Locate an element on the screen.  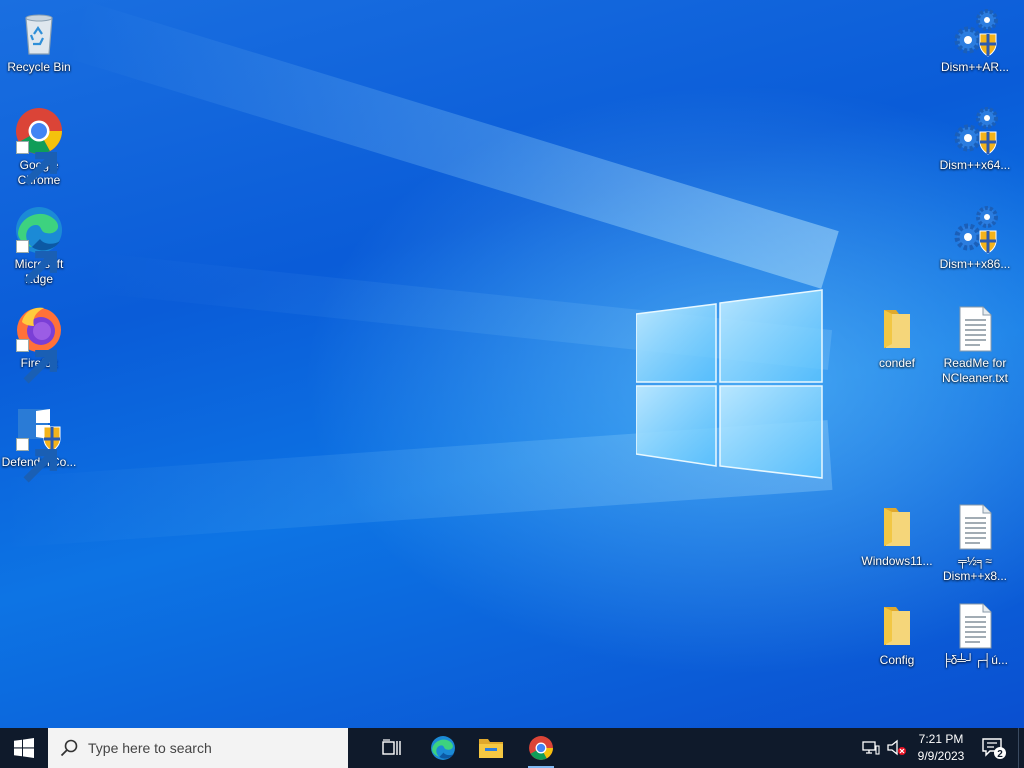
taskbar-file-explorer-button is located at coordinates (491, 748).